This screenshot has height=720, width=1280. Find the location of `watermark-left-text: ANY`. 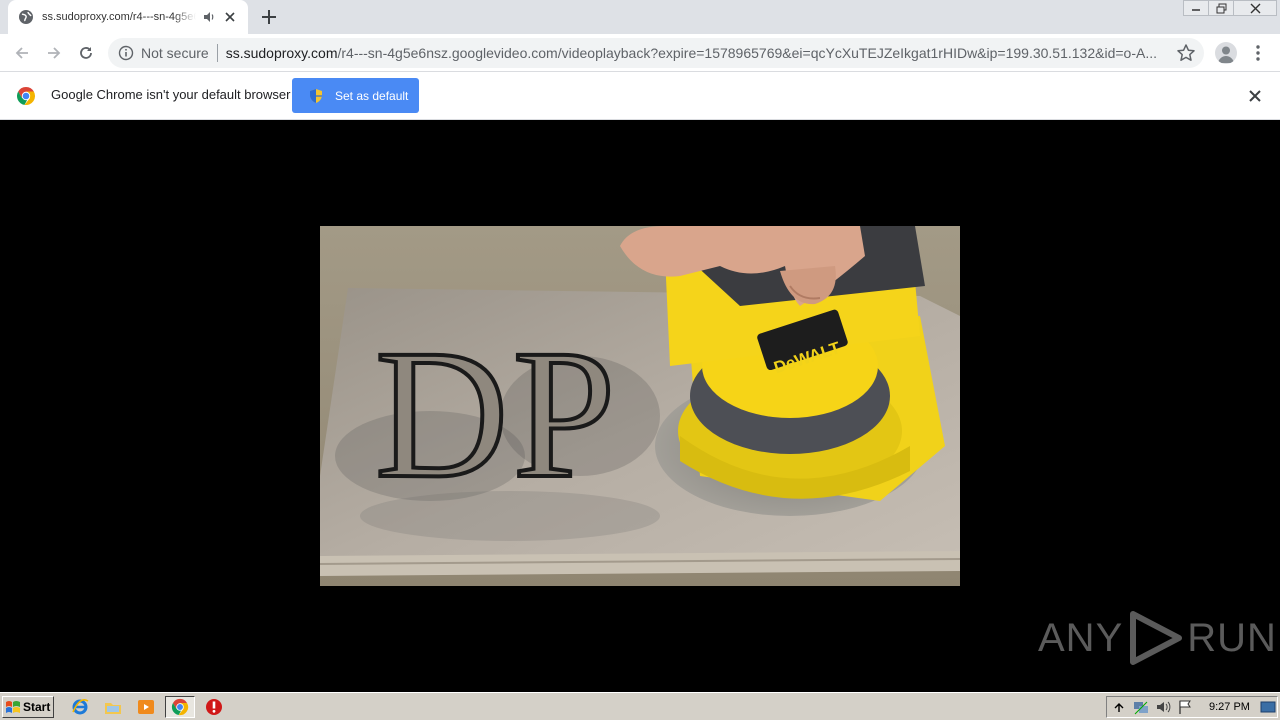

watermark-left-text: ANY is located at coordinates (1081, 637).